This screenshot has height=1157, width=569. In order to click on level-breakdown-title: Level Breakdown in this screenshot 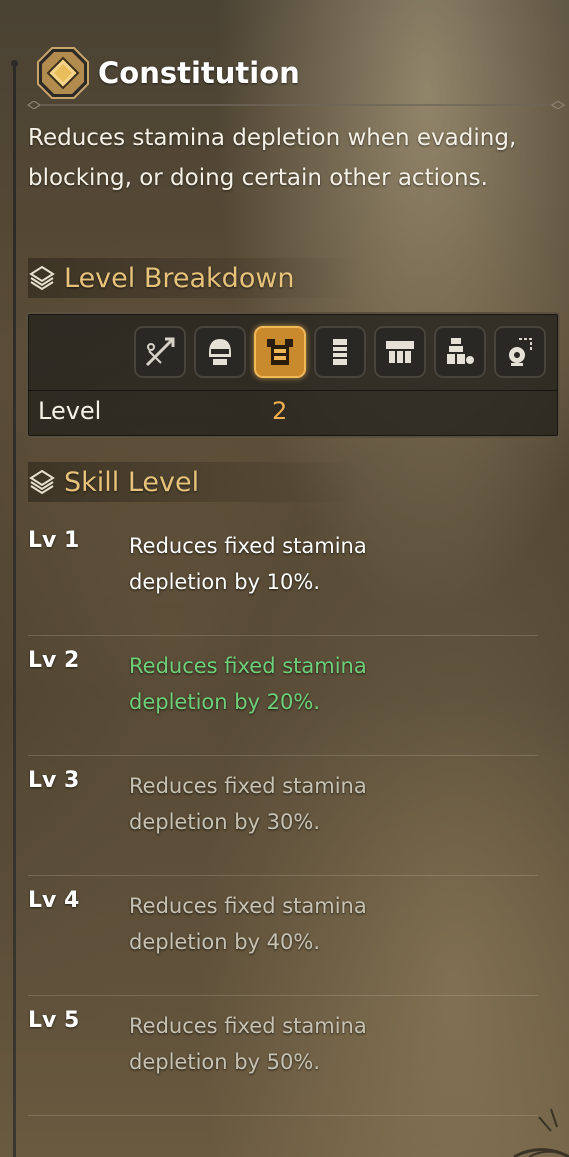, I will do `click(179, 278)`.